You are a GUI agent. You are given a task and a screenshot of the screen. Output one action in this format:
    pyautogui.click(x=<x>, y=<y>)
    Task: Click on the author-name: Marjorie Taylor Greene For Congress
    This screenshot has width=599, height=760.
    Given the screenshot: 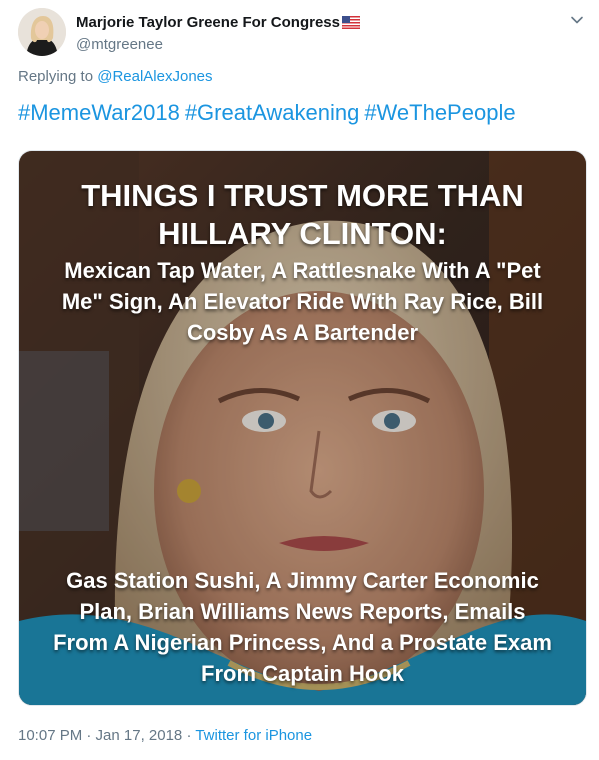 What is the action you would take?
    pyautogui.click(x=218, y=23)
    